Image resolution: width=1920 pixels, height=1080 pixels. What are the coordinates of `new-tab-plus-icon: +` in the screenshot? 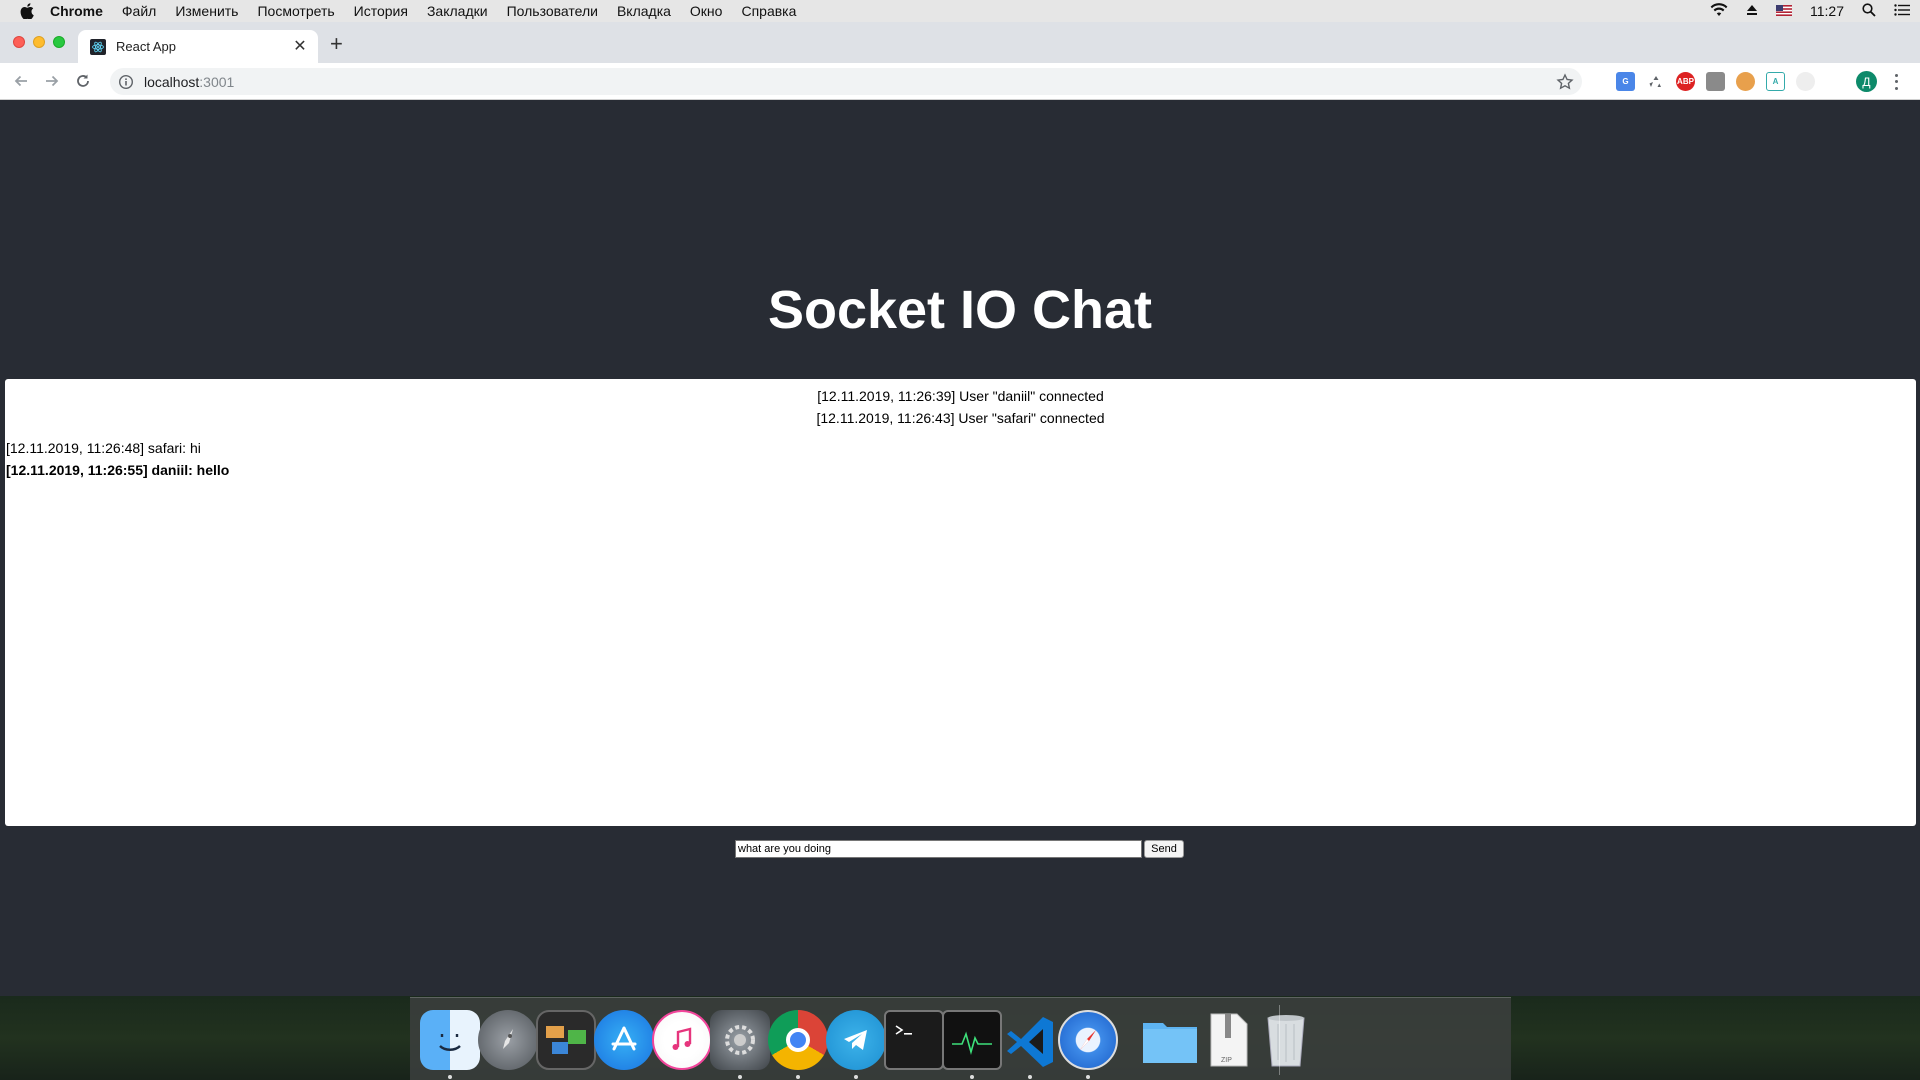 It's located at (336, 44).